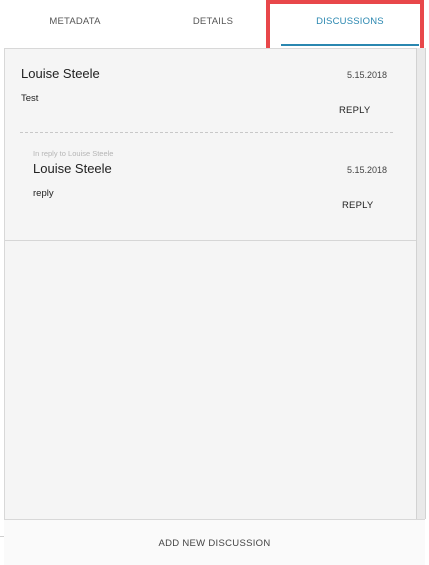 Image resolution: width=429 pixels, height=565 pixels. What do you see at coordinates (350, 23) in the screenshot?
I see `tab-discussions: DISCUSSIONS` at bounding box center [350, 23].